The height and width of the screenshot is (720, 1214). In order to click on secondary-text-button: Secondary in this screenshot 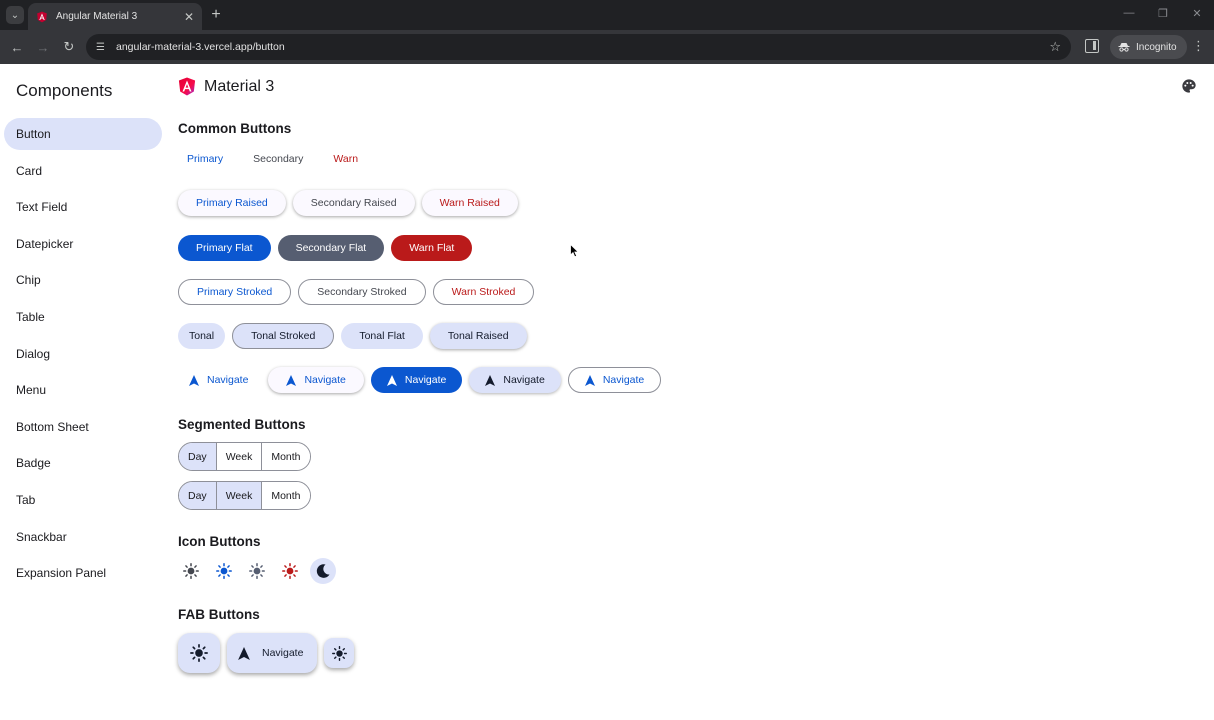, I will do `click(278, 159)`.